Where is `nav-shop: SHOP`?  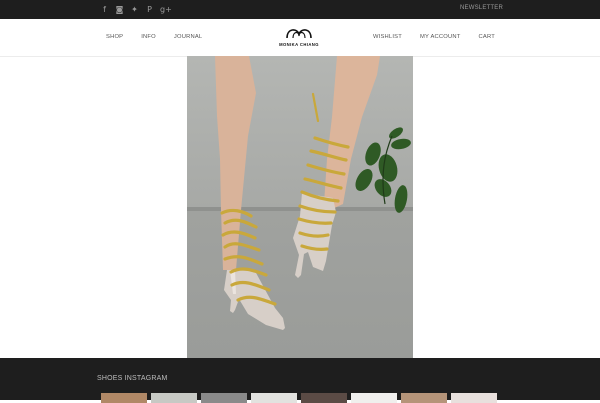 nav-shop: SHOP is located at coordinates (114, 37).